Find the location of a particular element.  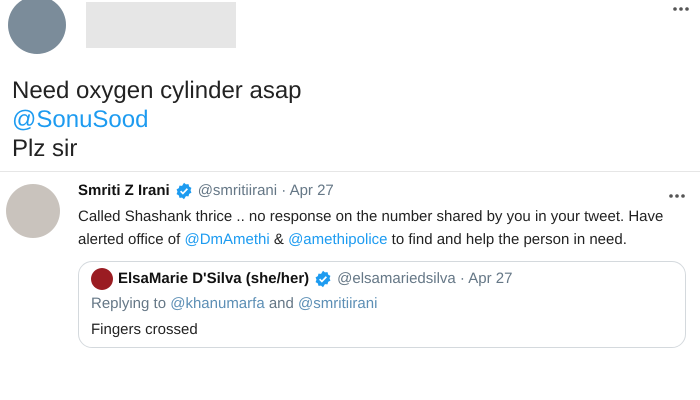

tweet-meta: @smritiirani · Apr 27 is located at coordinates (266, 191).